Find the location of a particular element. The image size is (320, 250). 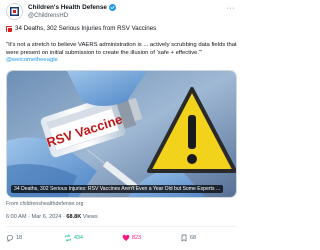

heart-icon is located at coordinates (126, 237).